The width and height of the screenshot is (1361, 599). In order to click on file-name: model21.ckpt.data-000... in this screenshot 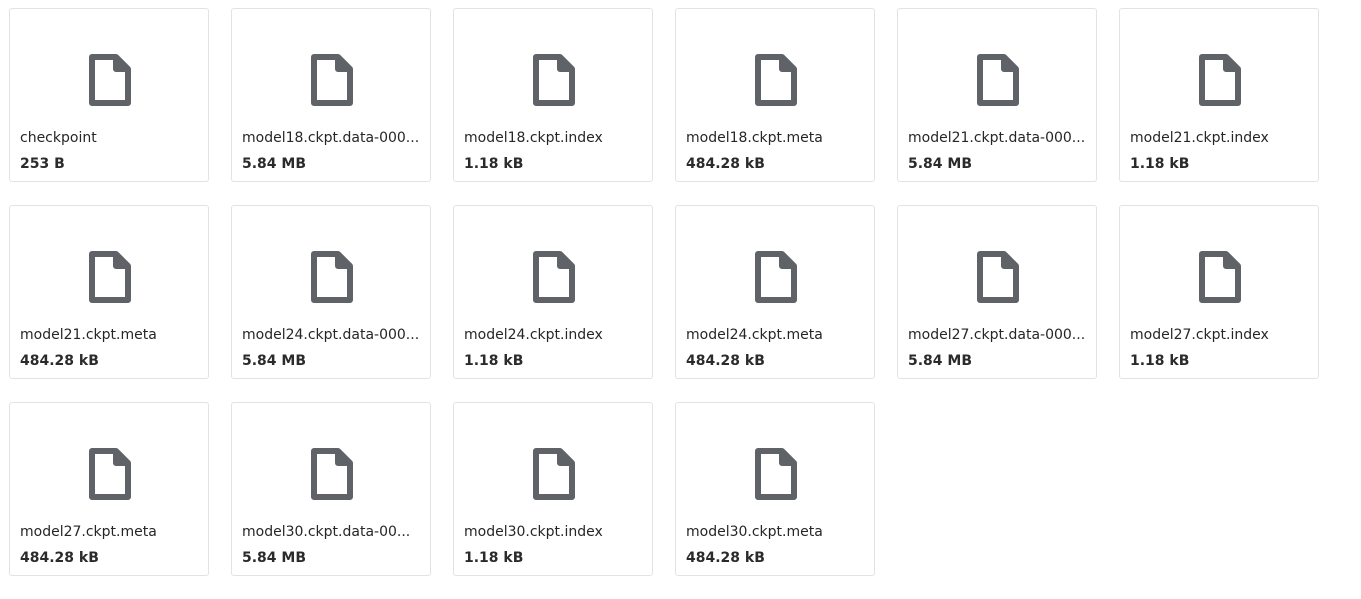, I will do `click(997, 138)`.